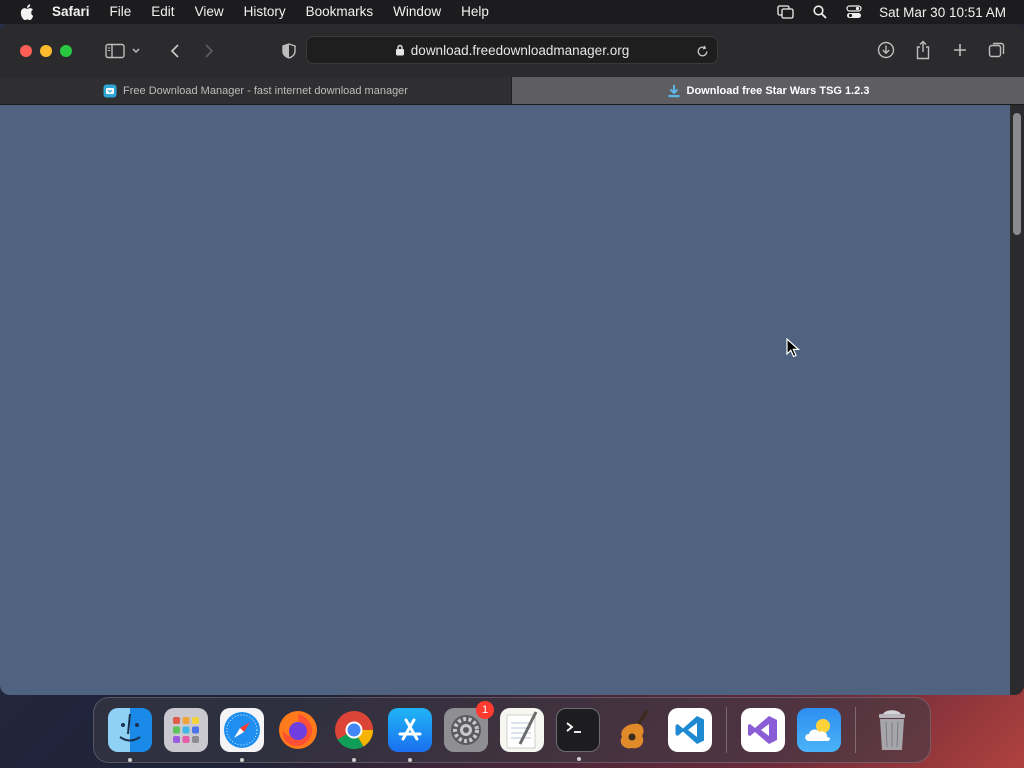  What do you see at coordinates (66, 50) in the screenshot?
I see `zoom-window-button` at bounding box center [66, 50].